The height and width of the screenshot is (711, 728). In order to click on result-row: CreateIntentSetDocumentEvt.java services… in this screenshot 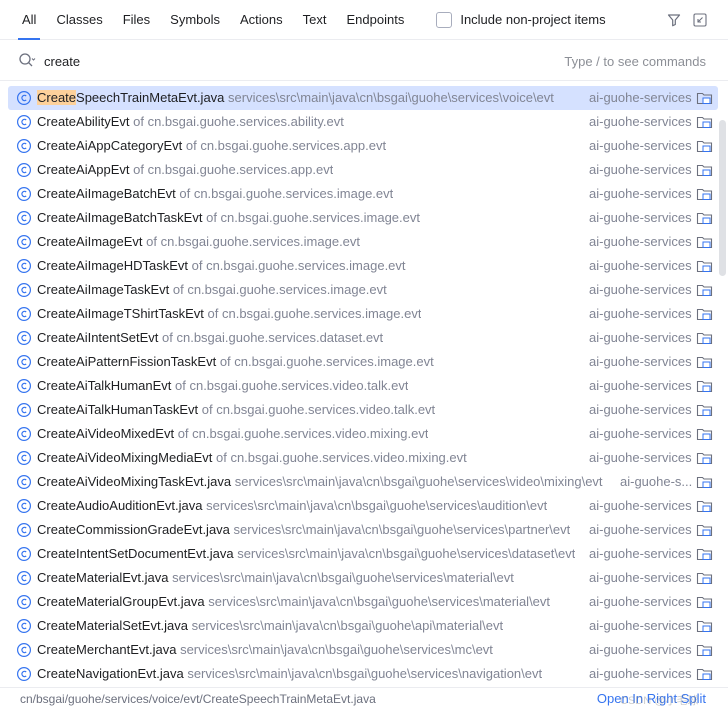, I will do `click(363, 554)`.